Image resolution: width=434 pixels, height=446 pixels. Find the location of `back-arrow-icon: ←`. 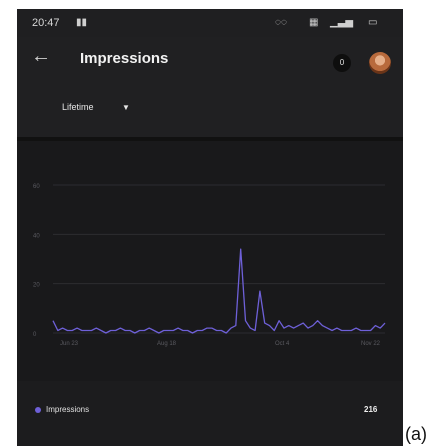

back-arrow-icon: ← is located at coordinates (41, 56).